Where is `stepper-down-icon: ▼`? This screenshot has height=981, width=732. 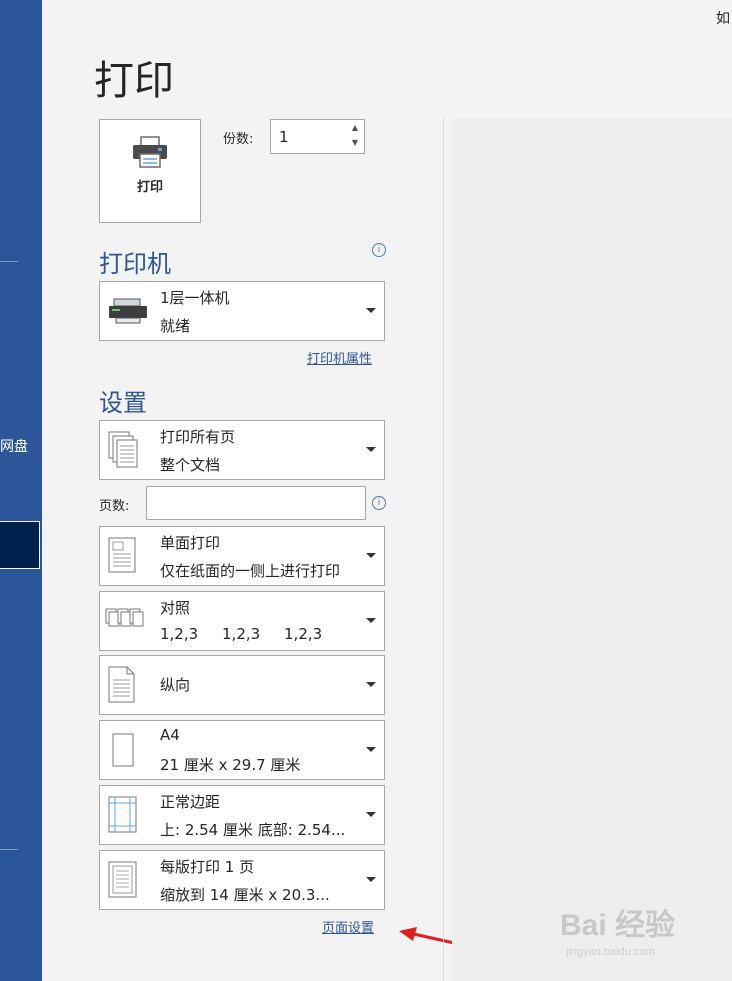
stepper-down-icon: ▼ is located at coordinates (355, 142).